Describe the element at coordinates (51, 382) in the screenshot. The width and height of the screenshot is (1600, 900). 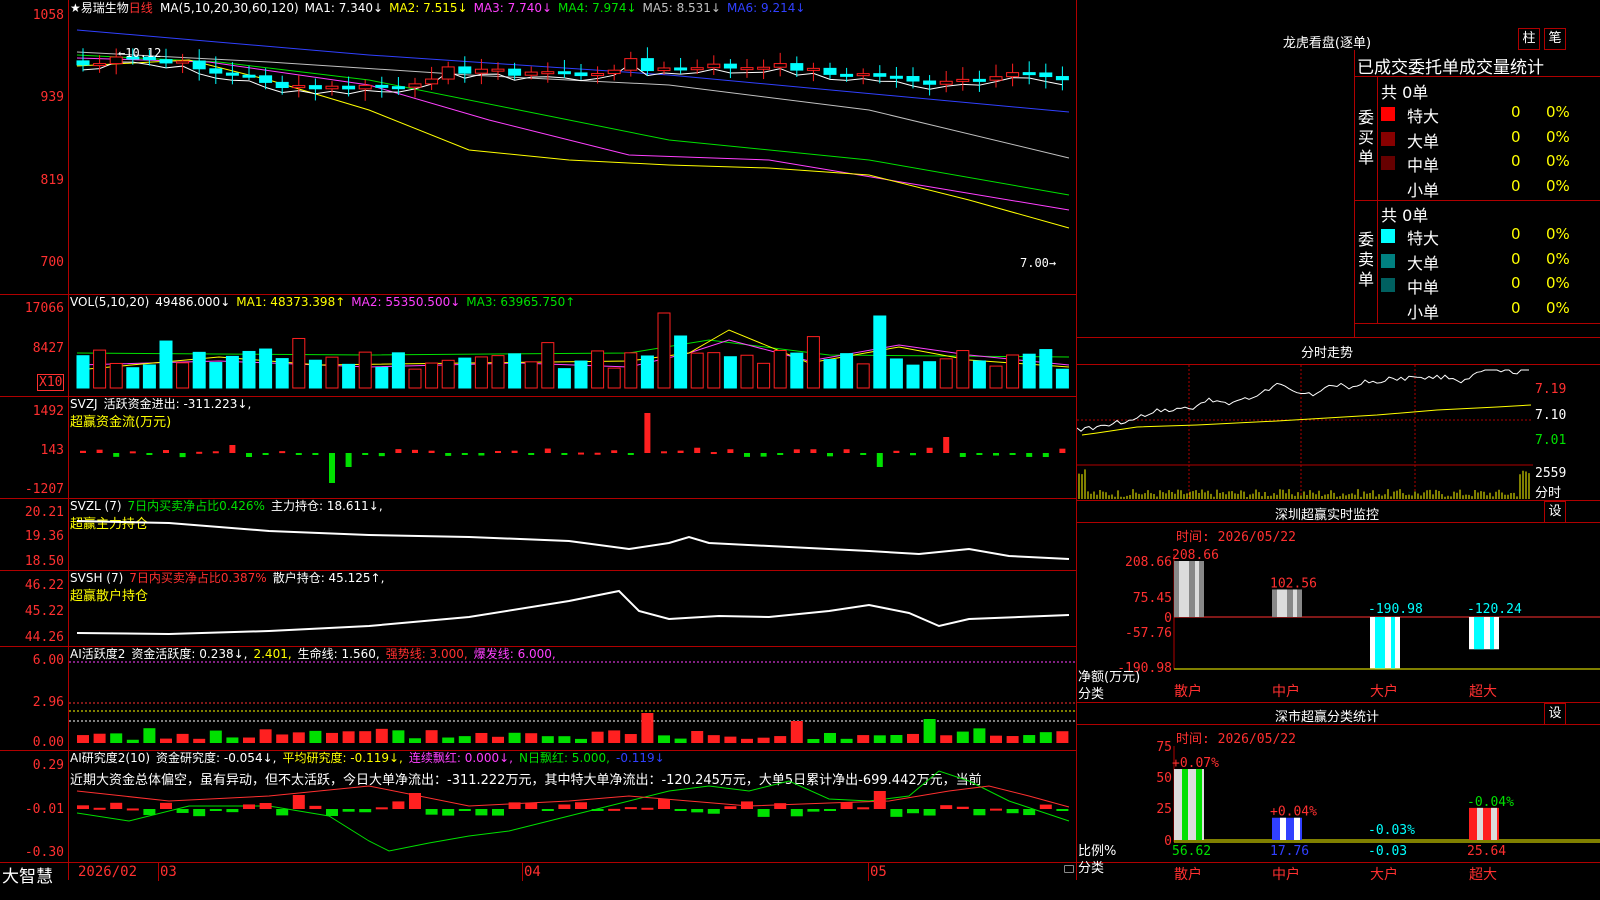
I see `vol-unit: X10` at that location.